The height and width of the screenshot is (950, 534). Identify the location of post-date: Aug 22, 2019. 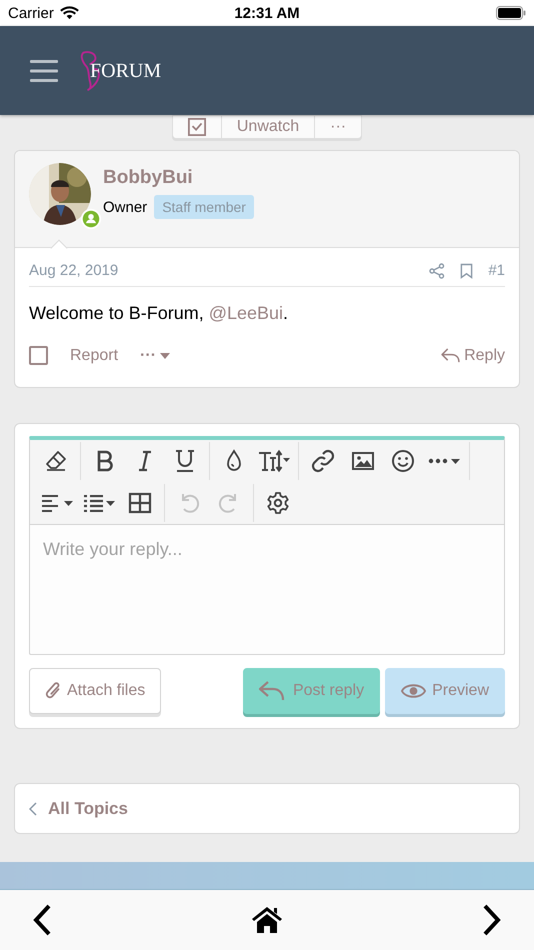
(73, 270).